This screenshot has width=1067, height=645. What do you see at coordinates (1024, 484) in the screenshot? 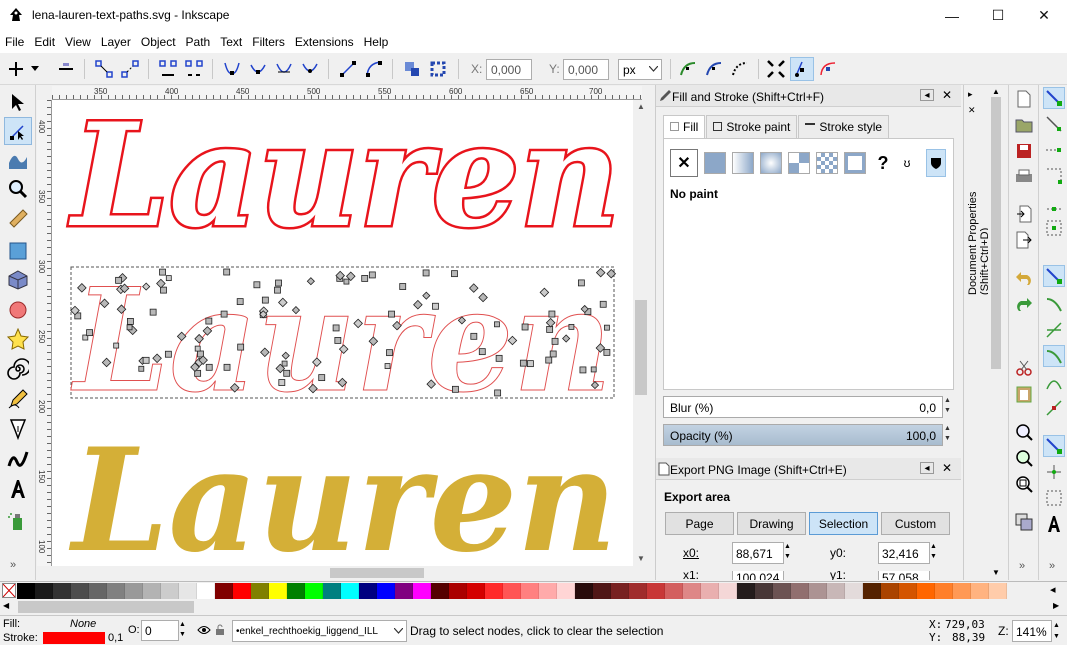
I see `zoom-page-button` at bounding box center [1024, 484].